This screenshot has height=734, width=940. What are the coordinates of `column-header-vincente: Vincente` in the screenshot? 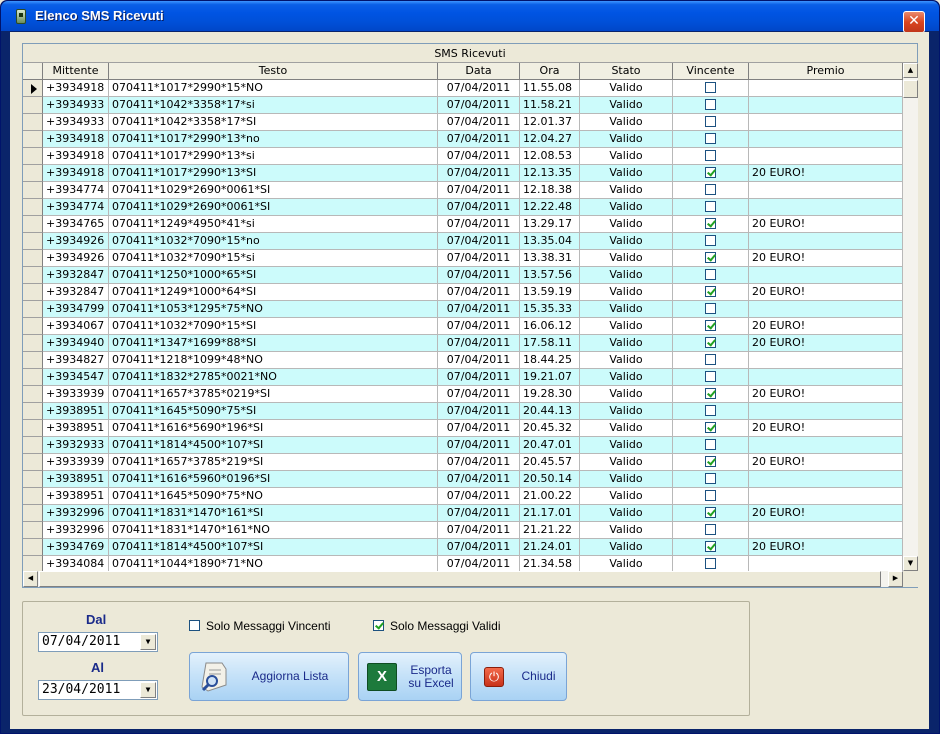 It's located at (711, 71).